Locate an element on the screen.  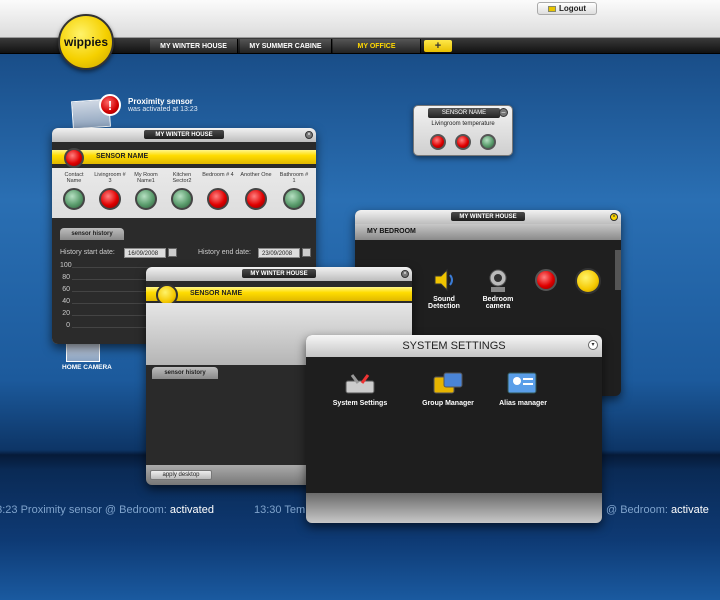
cloud-icon is located at coordinates (588, 281).